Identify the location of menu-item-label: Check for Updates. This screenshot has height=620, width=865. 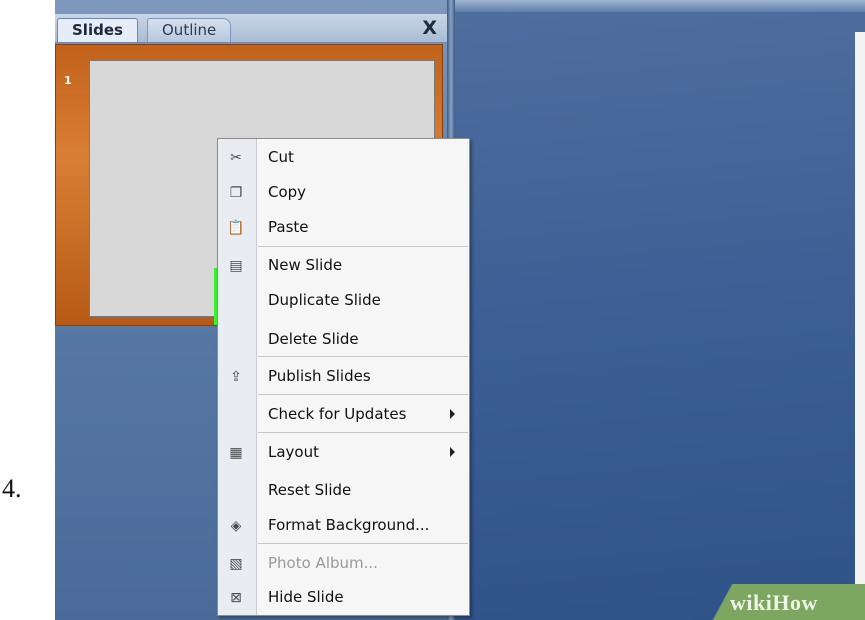
(337, 414).